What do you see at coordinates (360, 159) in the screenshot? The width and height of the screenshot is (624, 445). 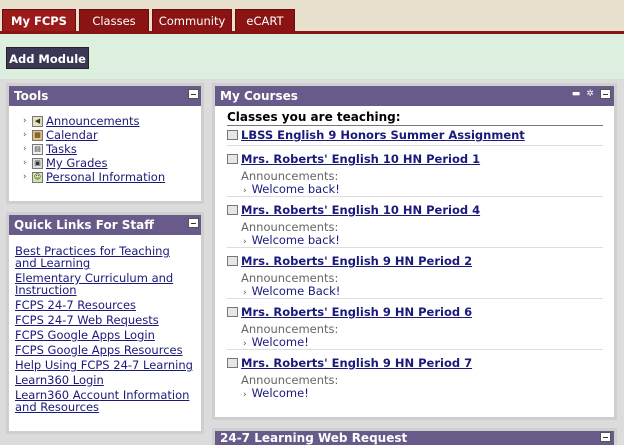 I see `course-link: Mrs. Roberts' English 10 HN Period 1` at bounding box center [360, 159].